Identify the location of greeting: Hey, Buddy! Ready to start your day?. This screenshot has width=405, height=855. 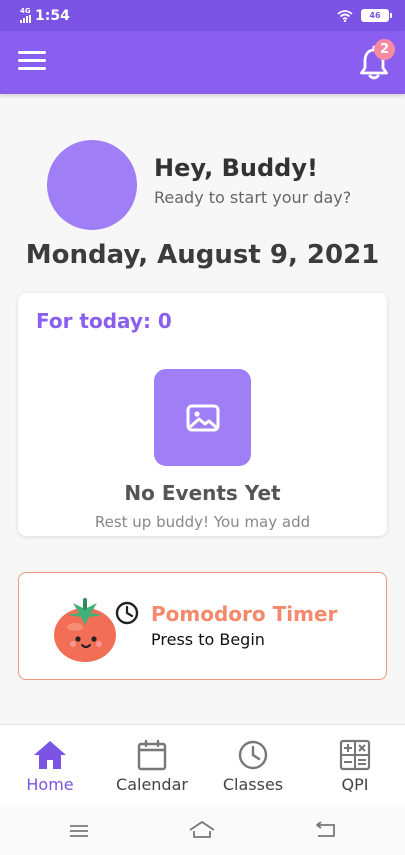
(252, 180).